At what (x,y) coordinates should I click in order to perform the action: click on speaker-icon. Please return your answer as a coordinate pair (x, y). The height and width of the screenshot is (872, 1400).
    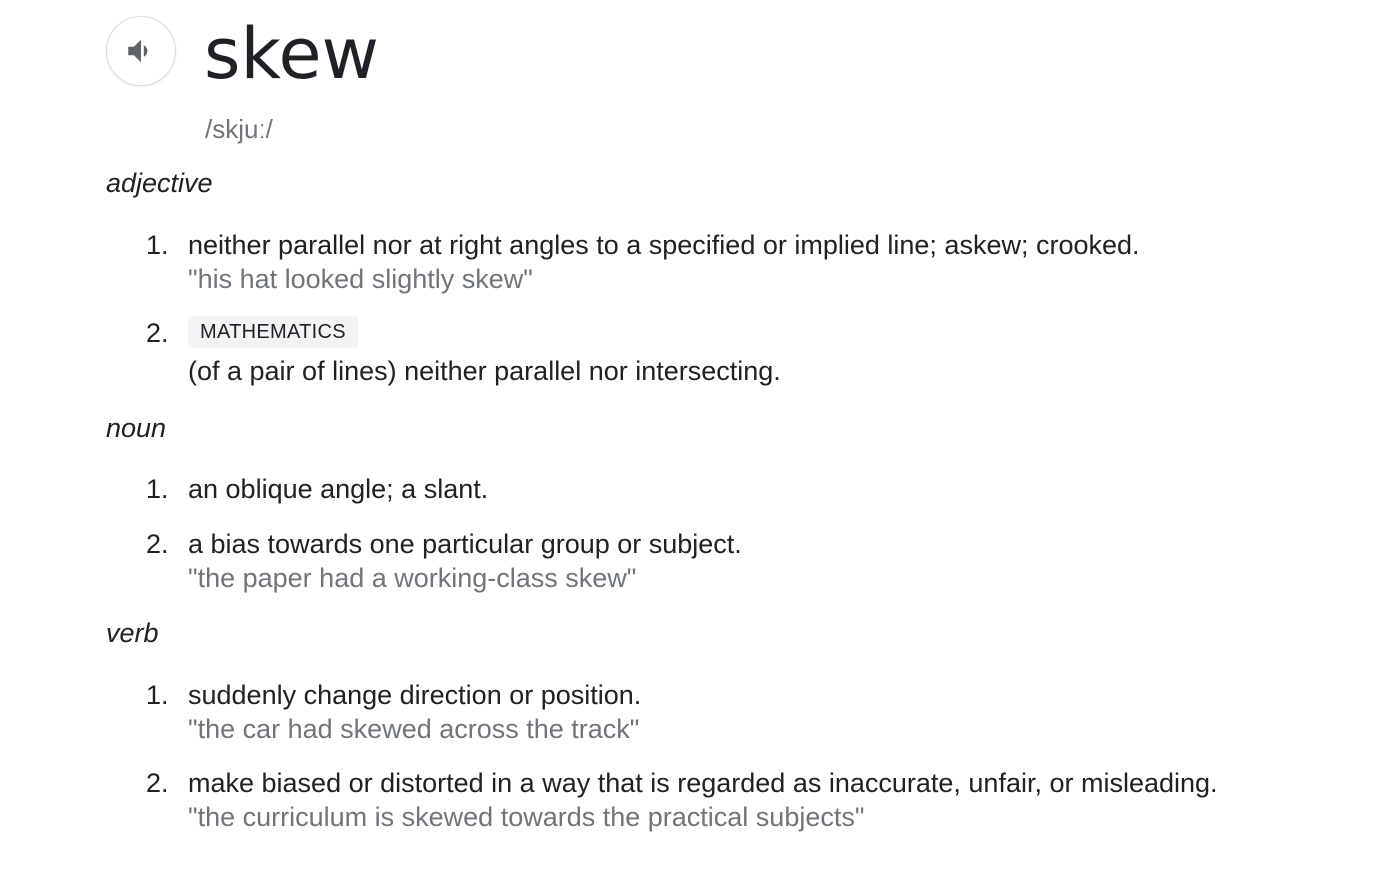
    Looking at the image, I should click on (138, 51).